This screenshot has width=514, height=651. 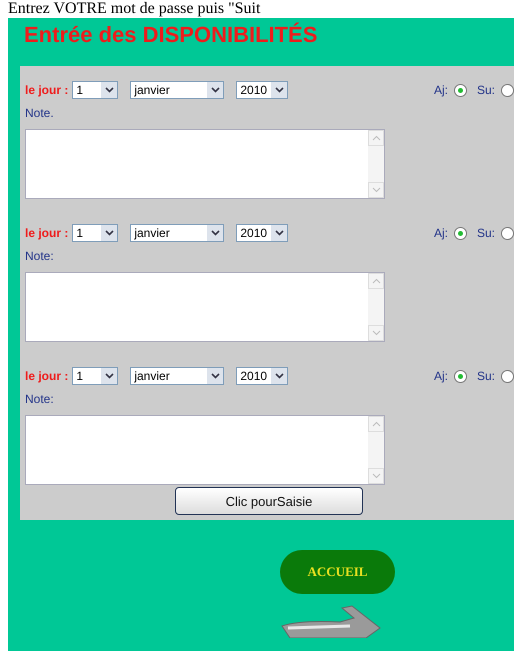 I want to click on field-label: Note., so click(x=39, y=113).